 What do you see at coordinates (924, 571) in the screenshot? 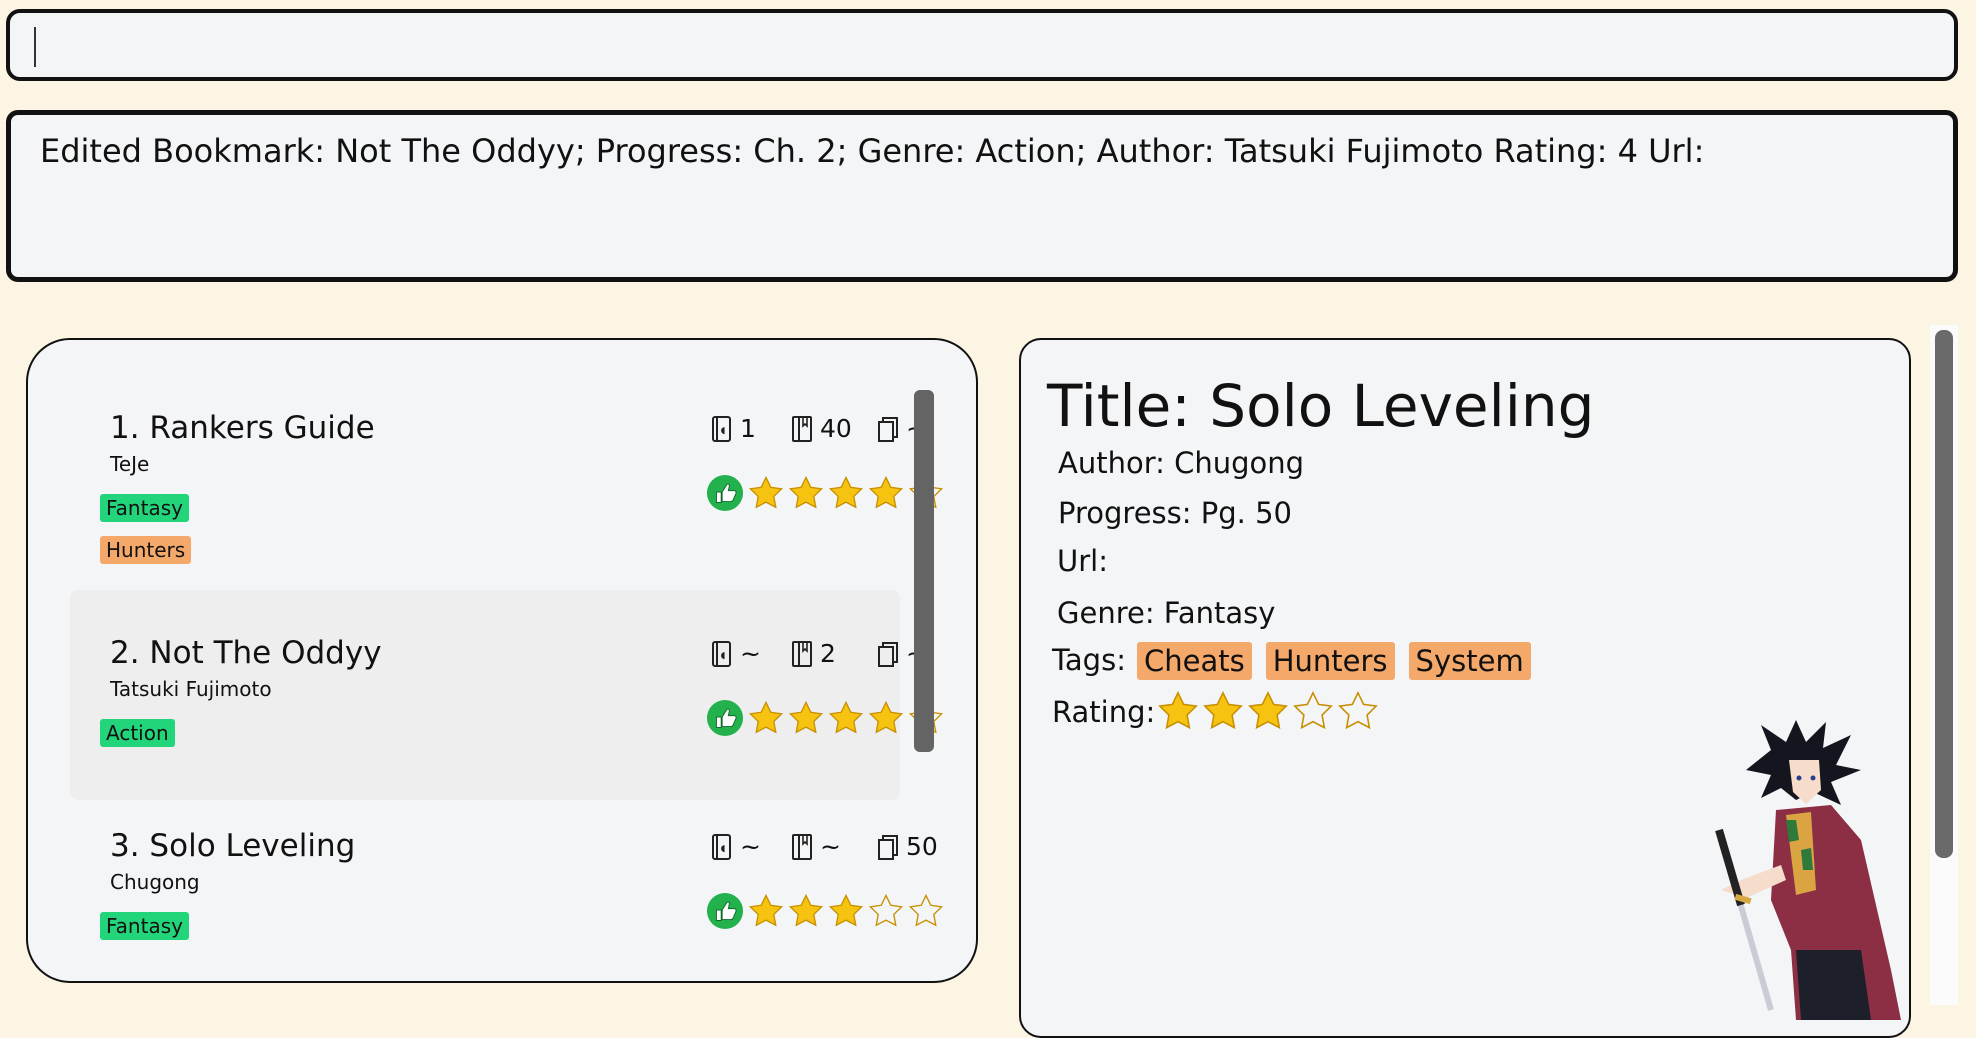
I see `list-scrollbar-thumb` at bounding box center [924, 571].